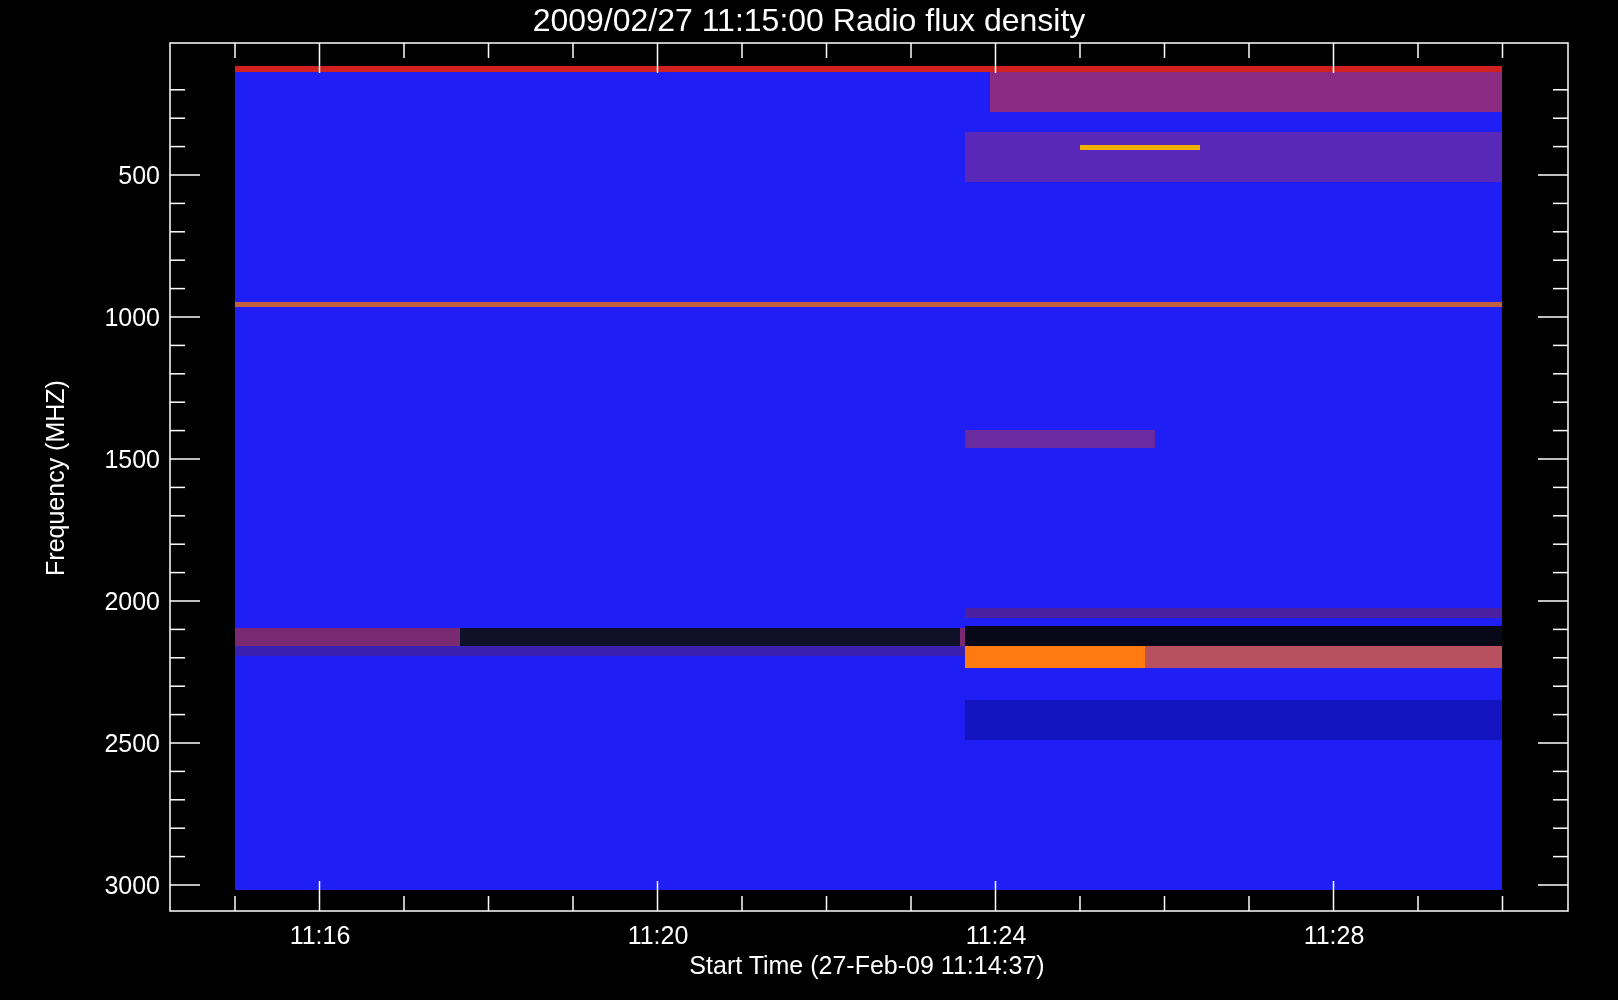  Describe the element at coordinates (55, 478) in the screenshot. I see `y-axis-title: Frequency (MHZ)` at that location.